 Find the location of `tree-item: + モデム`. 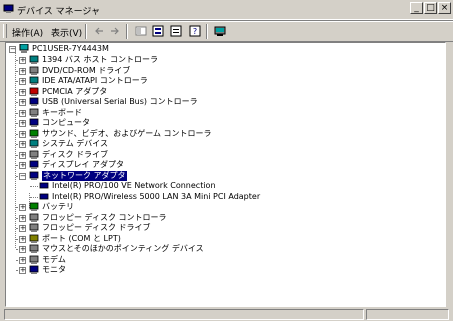

tree-item: + モデム is located at coordinates (221, 260).